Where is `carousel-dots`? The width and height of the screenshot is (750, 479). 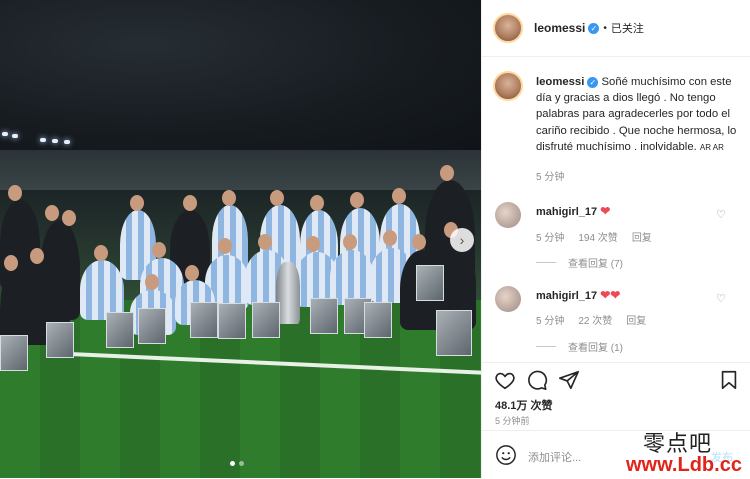 carousel-dots is located at coordinates (237, 463).